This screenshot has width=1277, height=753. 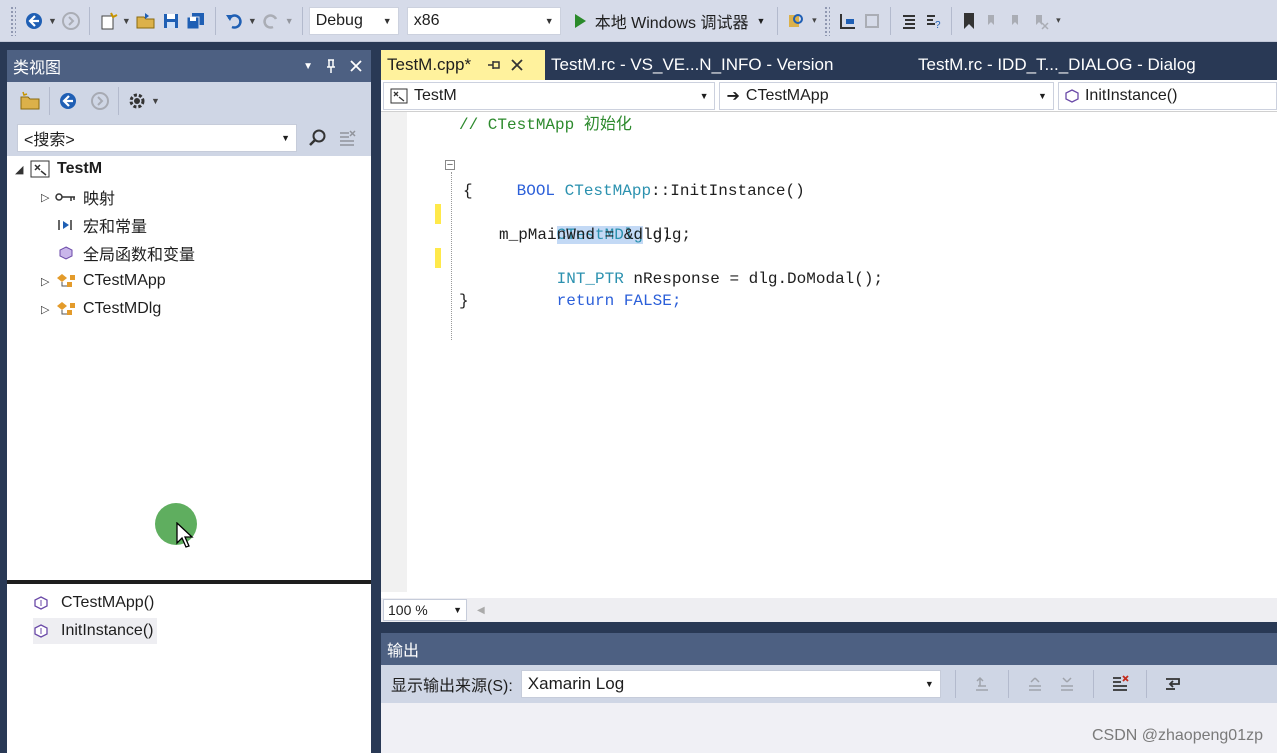 I want to click on tree-item-ctestmapp: ▷ CTestMApp, so click(x=103, y=281).